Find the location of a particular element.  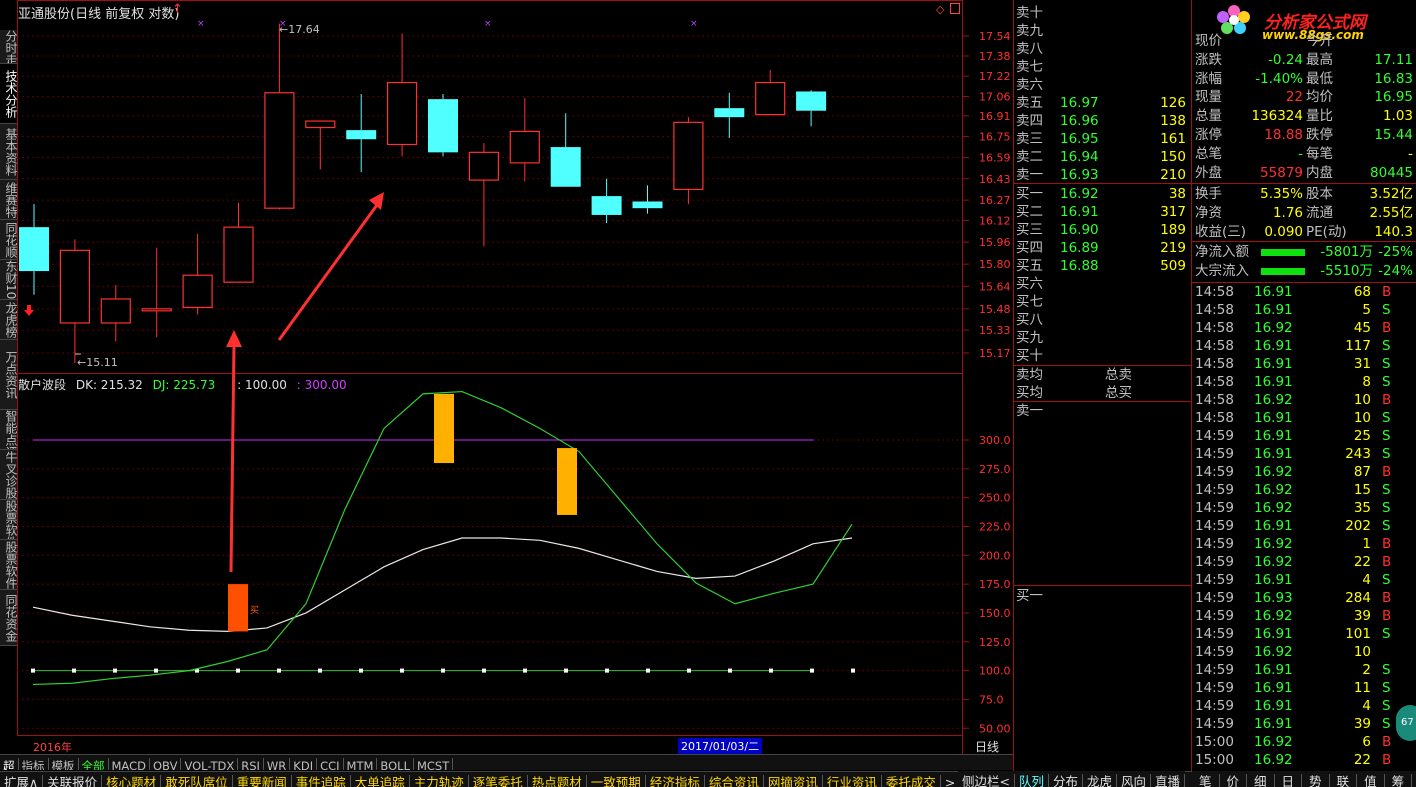

trade-tab-3: 日 is located at coordinates (1289, 780).